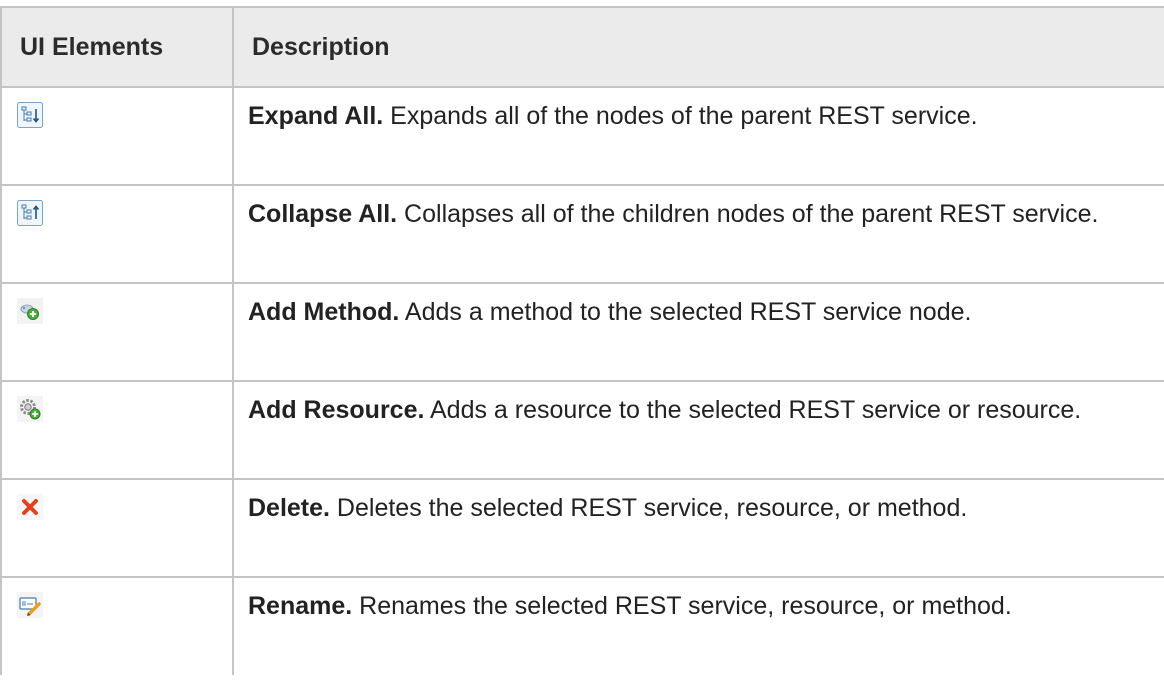 This screenshot has height=692, width=1164. Describe the element at coordinates (300, 606) in the screenshot. I see `element-name: Rename.` at that location.